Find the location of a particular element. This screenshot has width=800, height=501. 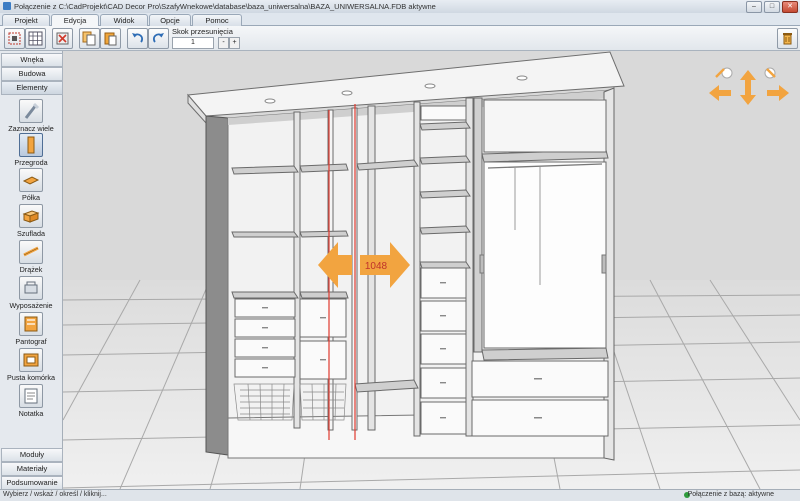

sidebar-tab-podsumowanie: Podsumowanie is located at coordinates (32, 483).